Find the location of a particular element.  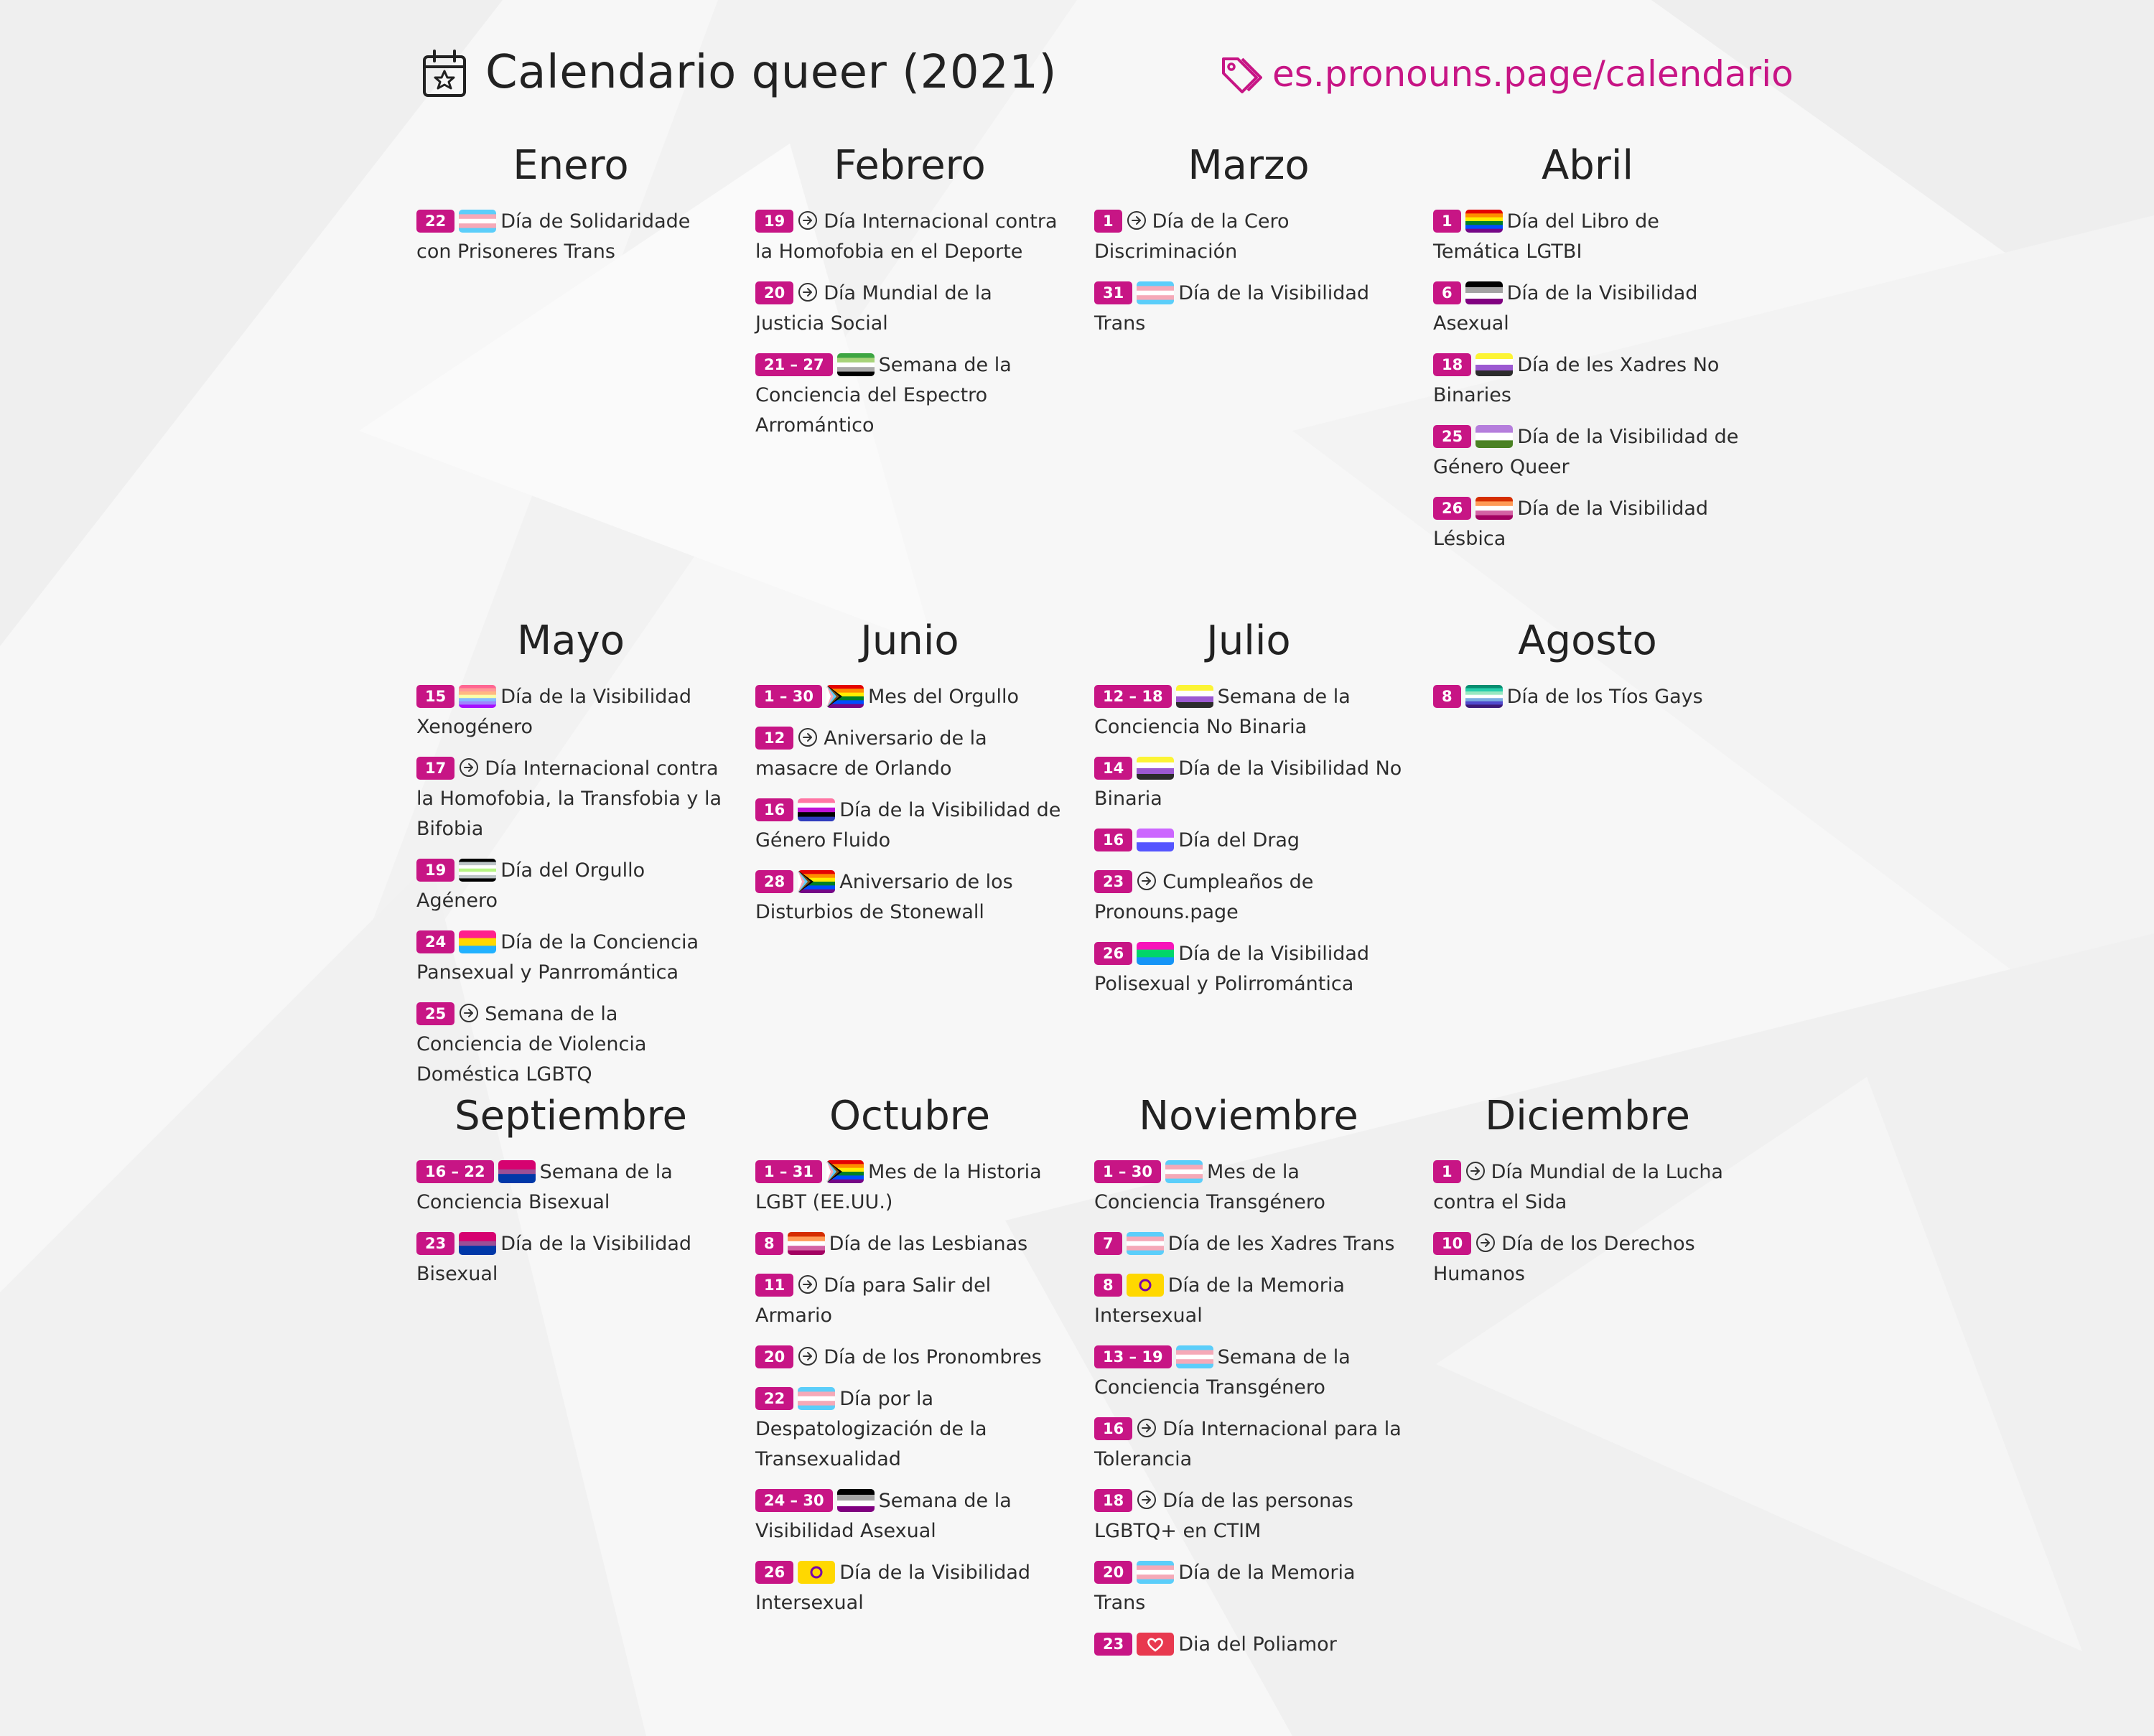

calendar-event: 23 Cumpleaños de Pronouns.page is located at coordinates (1248, 897).